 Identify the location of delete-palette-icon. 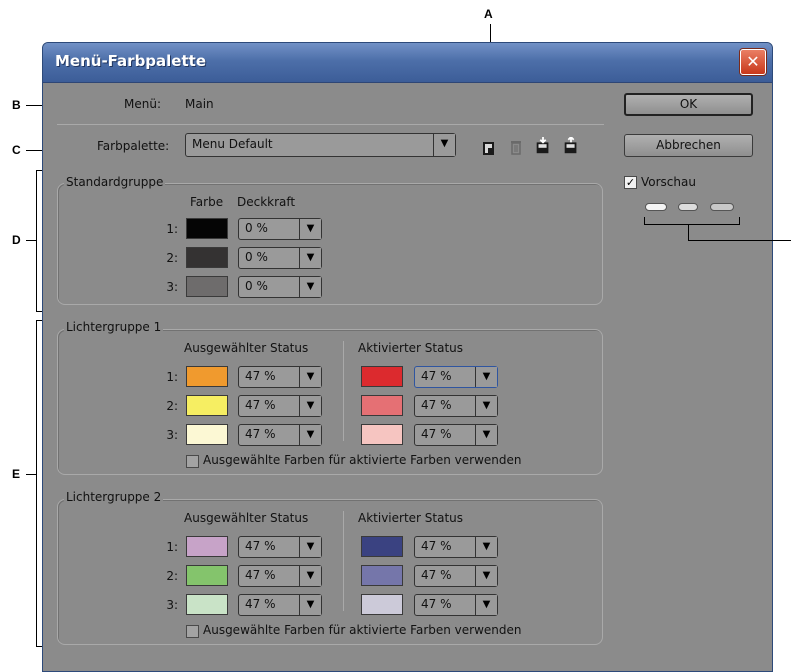
(516, 147).